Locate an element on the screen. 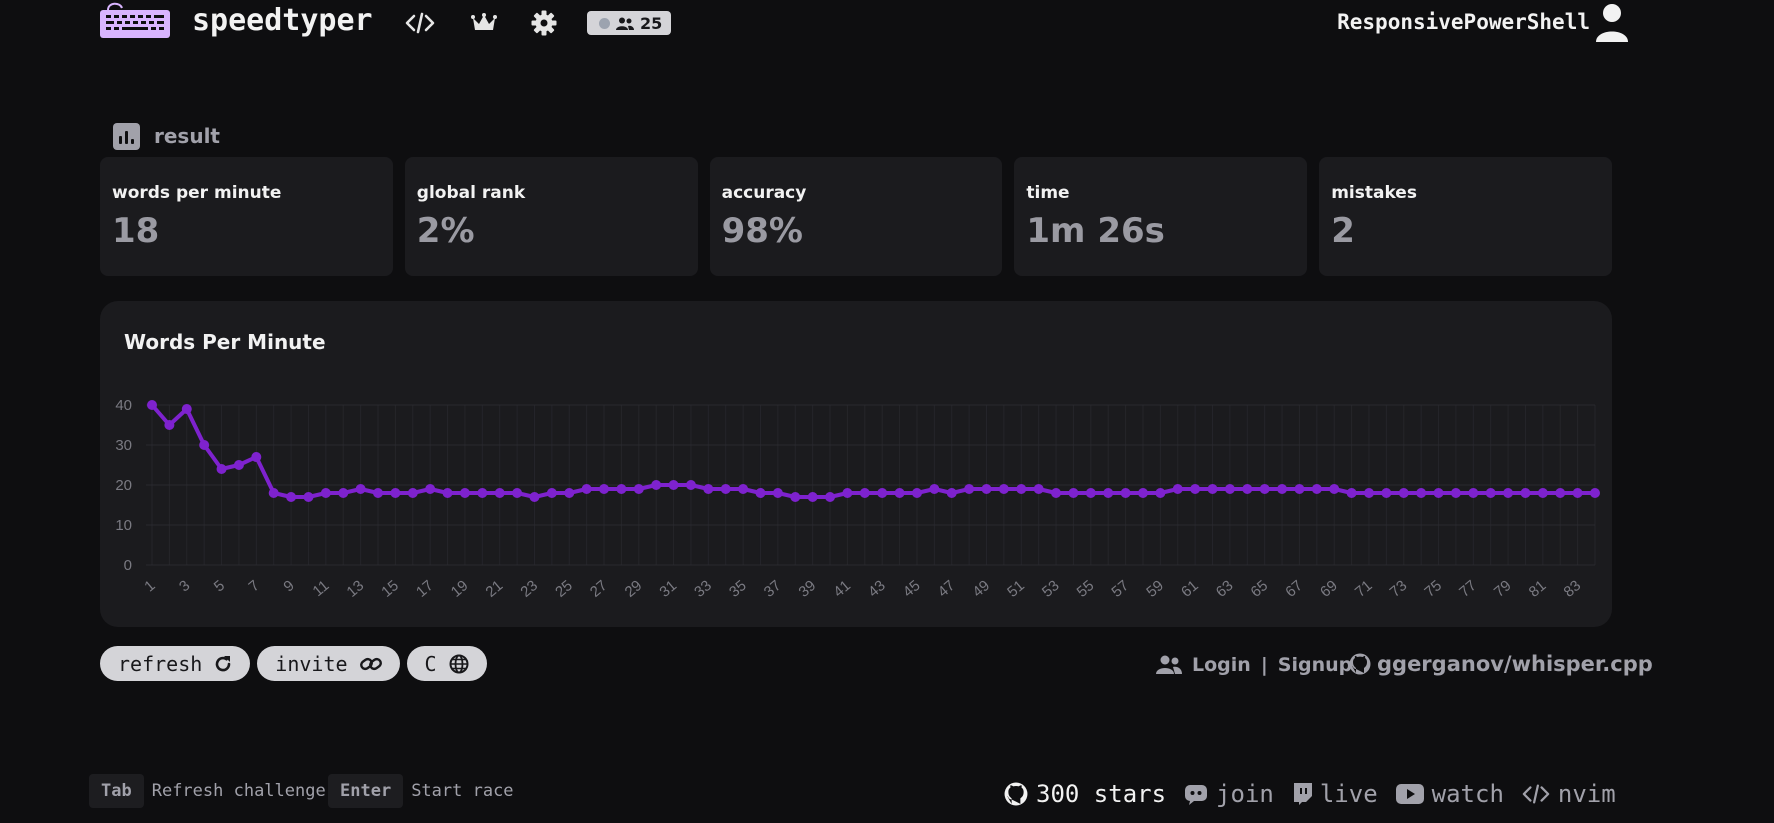 The height and width of the screenshot is (823, 1774). invite-button: invite is located at coordinates (328, 663).